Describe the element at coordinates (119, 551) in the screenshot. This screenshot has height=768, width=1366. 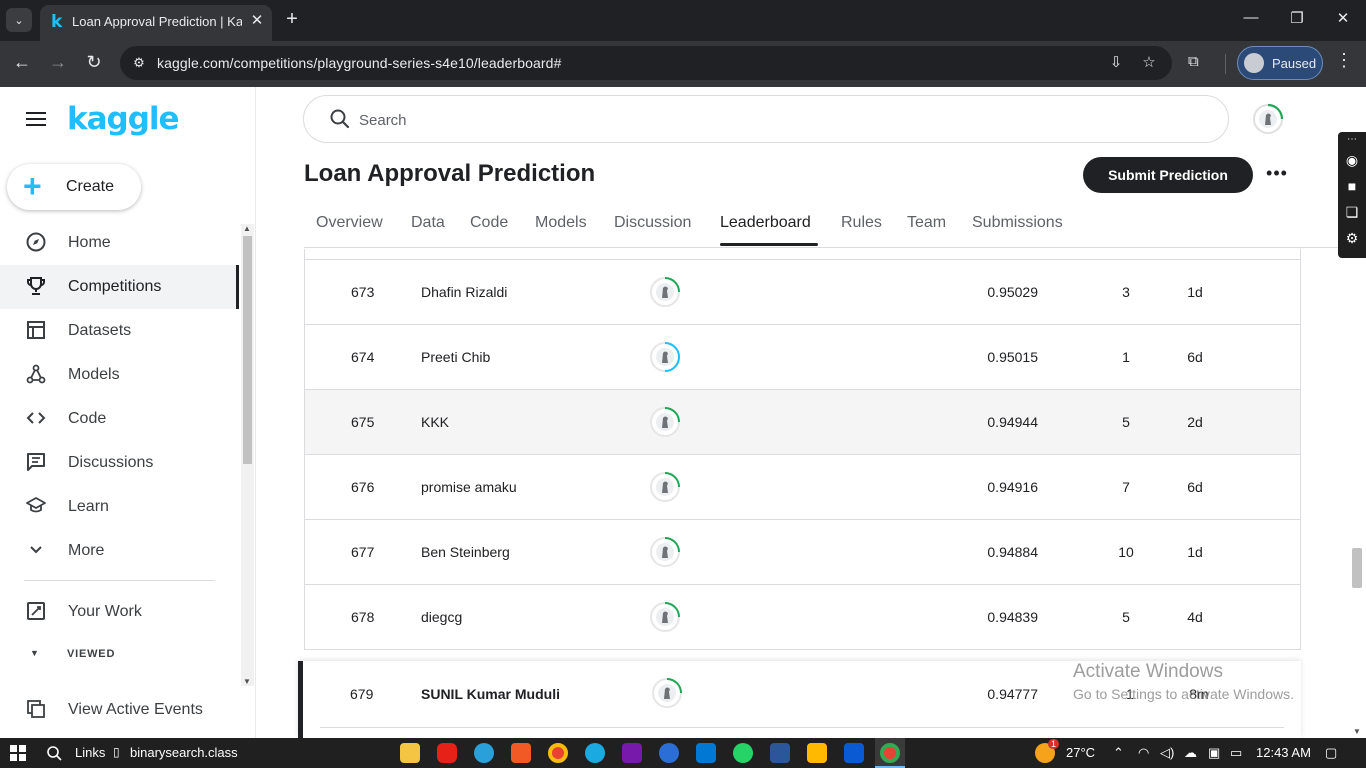
I see `sidebar-item-more: More` at that location.